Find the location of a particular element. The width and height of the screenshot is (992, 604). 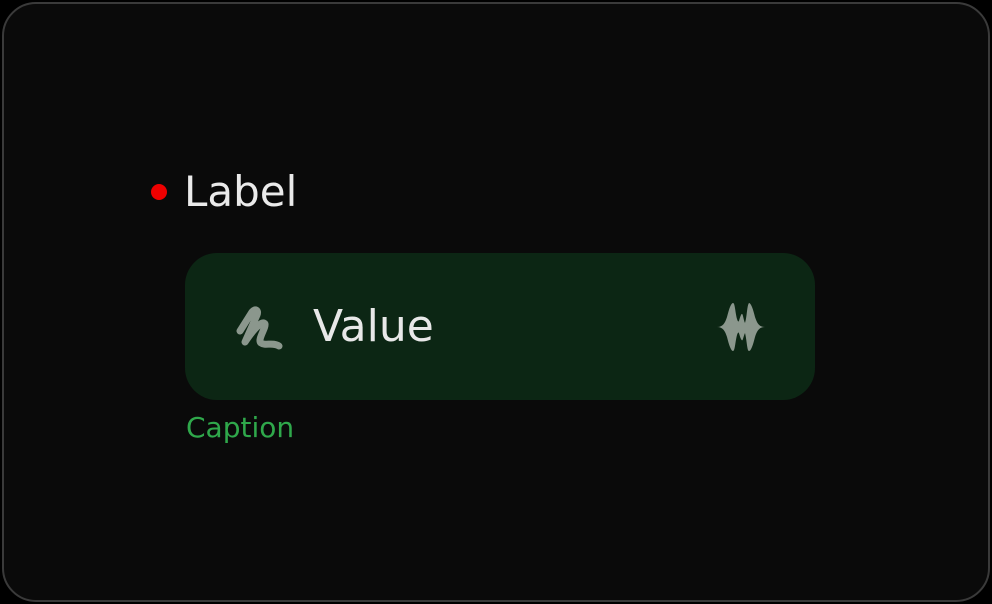

signature-icon is located at coordinates (259, 327).